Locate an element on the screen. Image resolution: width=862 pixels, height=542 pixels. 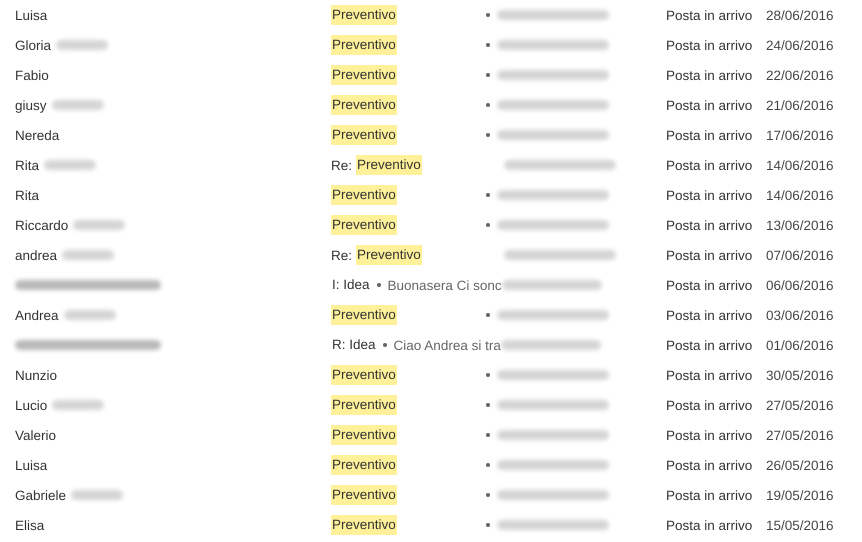
message-date: 01/06/2016 is located at coordinates (800, 345).